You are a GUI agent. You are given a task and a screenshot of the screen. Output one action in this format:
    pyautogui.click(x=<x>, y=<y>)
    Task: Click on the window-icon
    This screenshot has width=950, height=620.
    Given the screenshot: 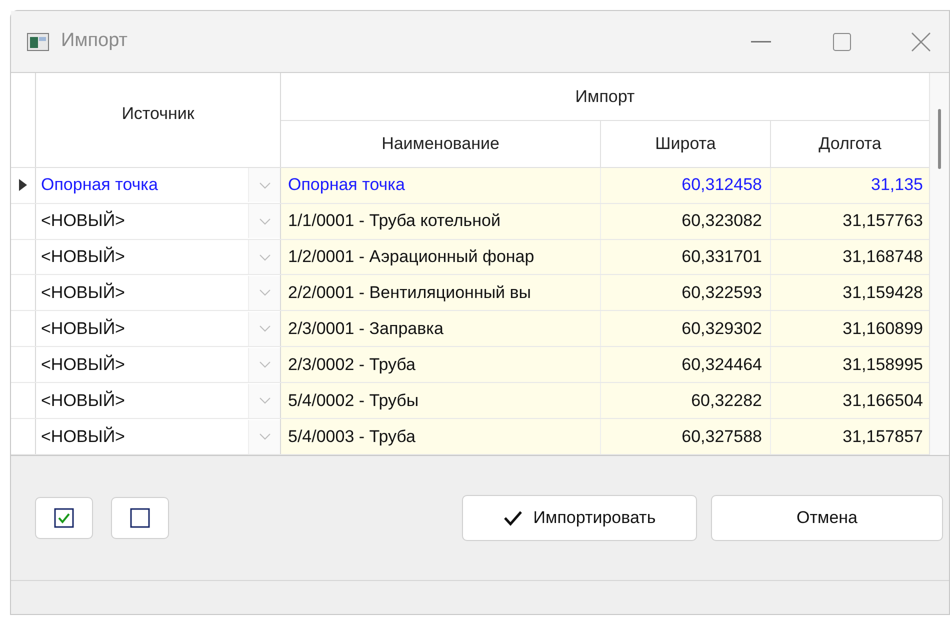 What is the action you would take?
    pyautogui.click(x=38, y=41)
    